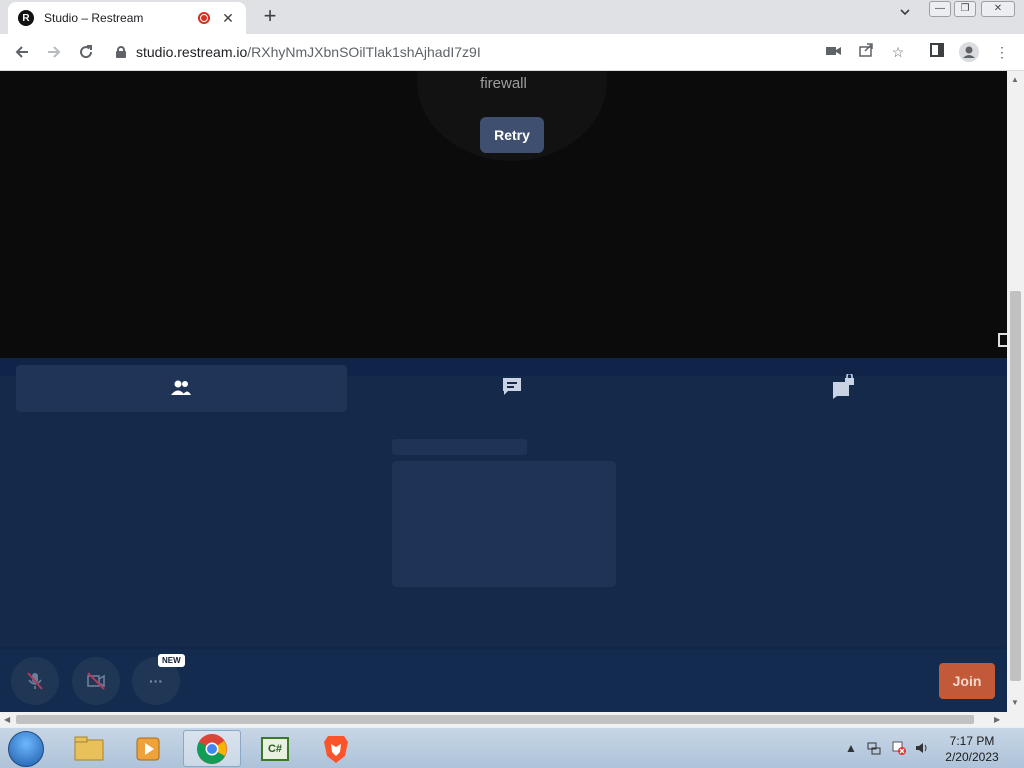  Describe the element at coordinates (86, 52) in the screenshot. I see `reload-icon` at that location.